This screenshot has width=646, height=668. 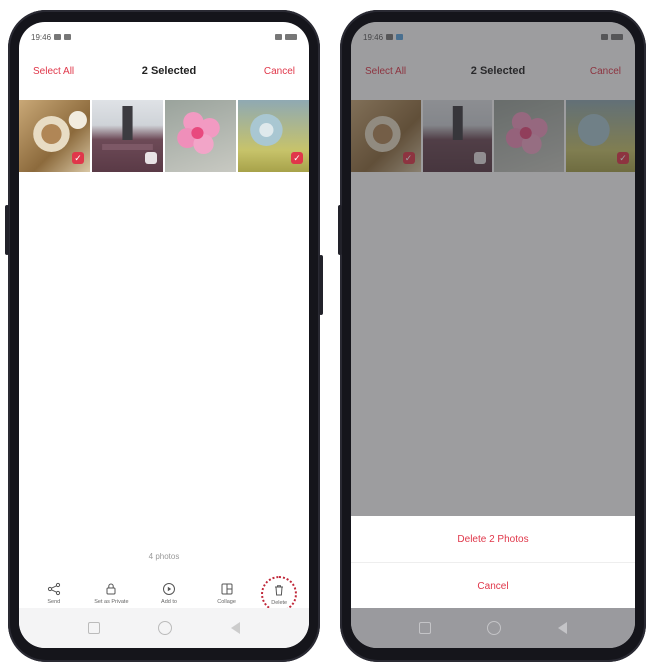 What do you see at coordinates (273, 136) in the screenshot?
I see `thumbnail-toy: ✓` at bounding box center [273, 136].